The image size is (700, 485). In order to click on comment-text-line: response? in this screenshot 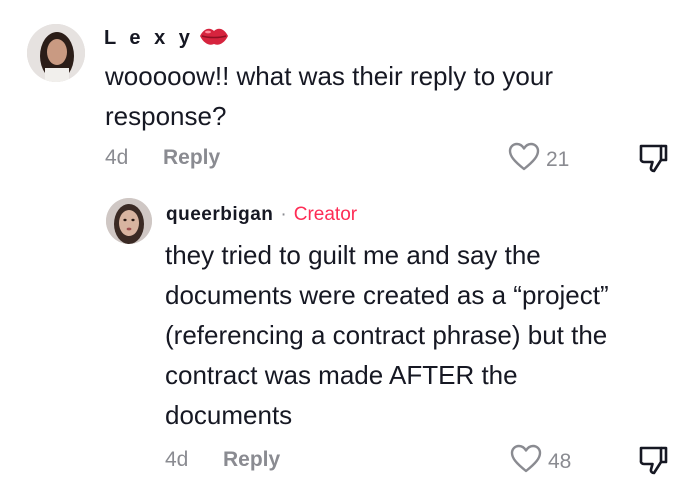, I will do `click(166, 116)`.